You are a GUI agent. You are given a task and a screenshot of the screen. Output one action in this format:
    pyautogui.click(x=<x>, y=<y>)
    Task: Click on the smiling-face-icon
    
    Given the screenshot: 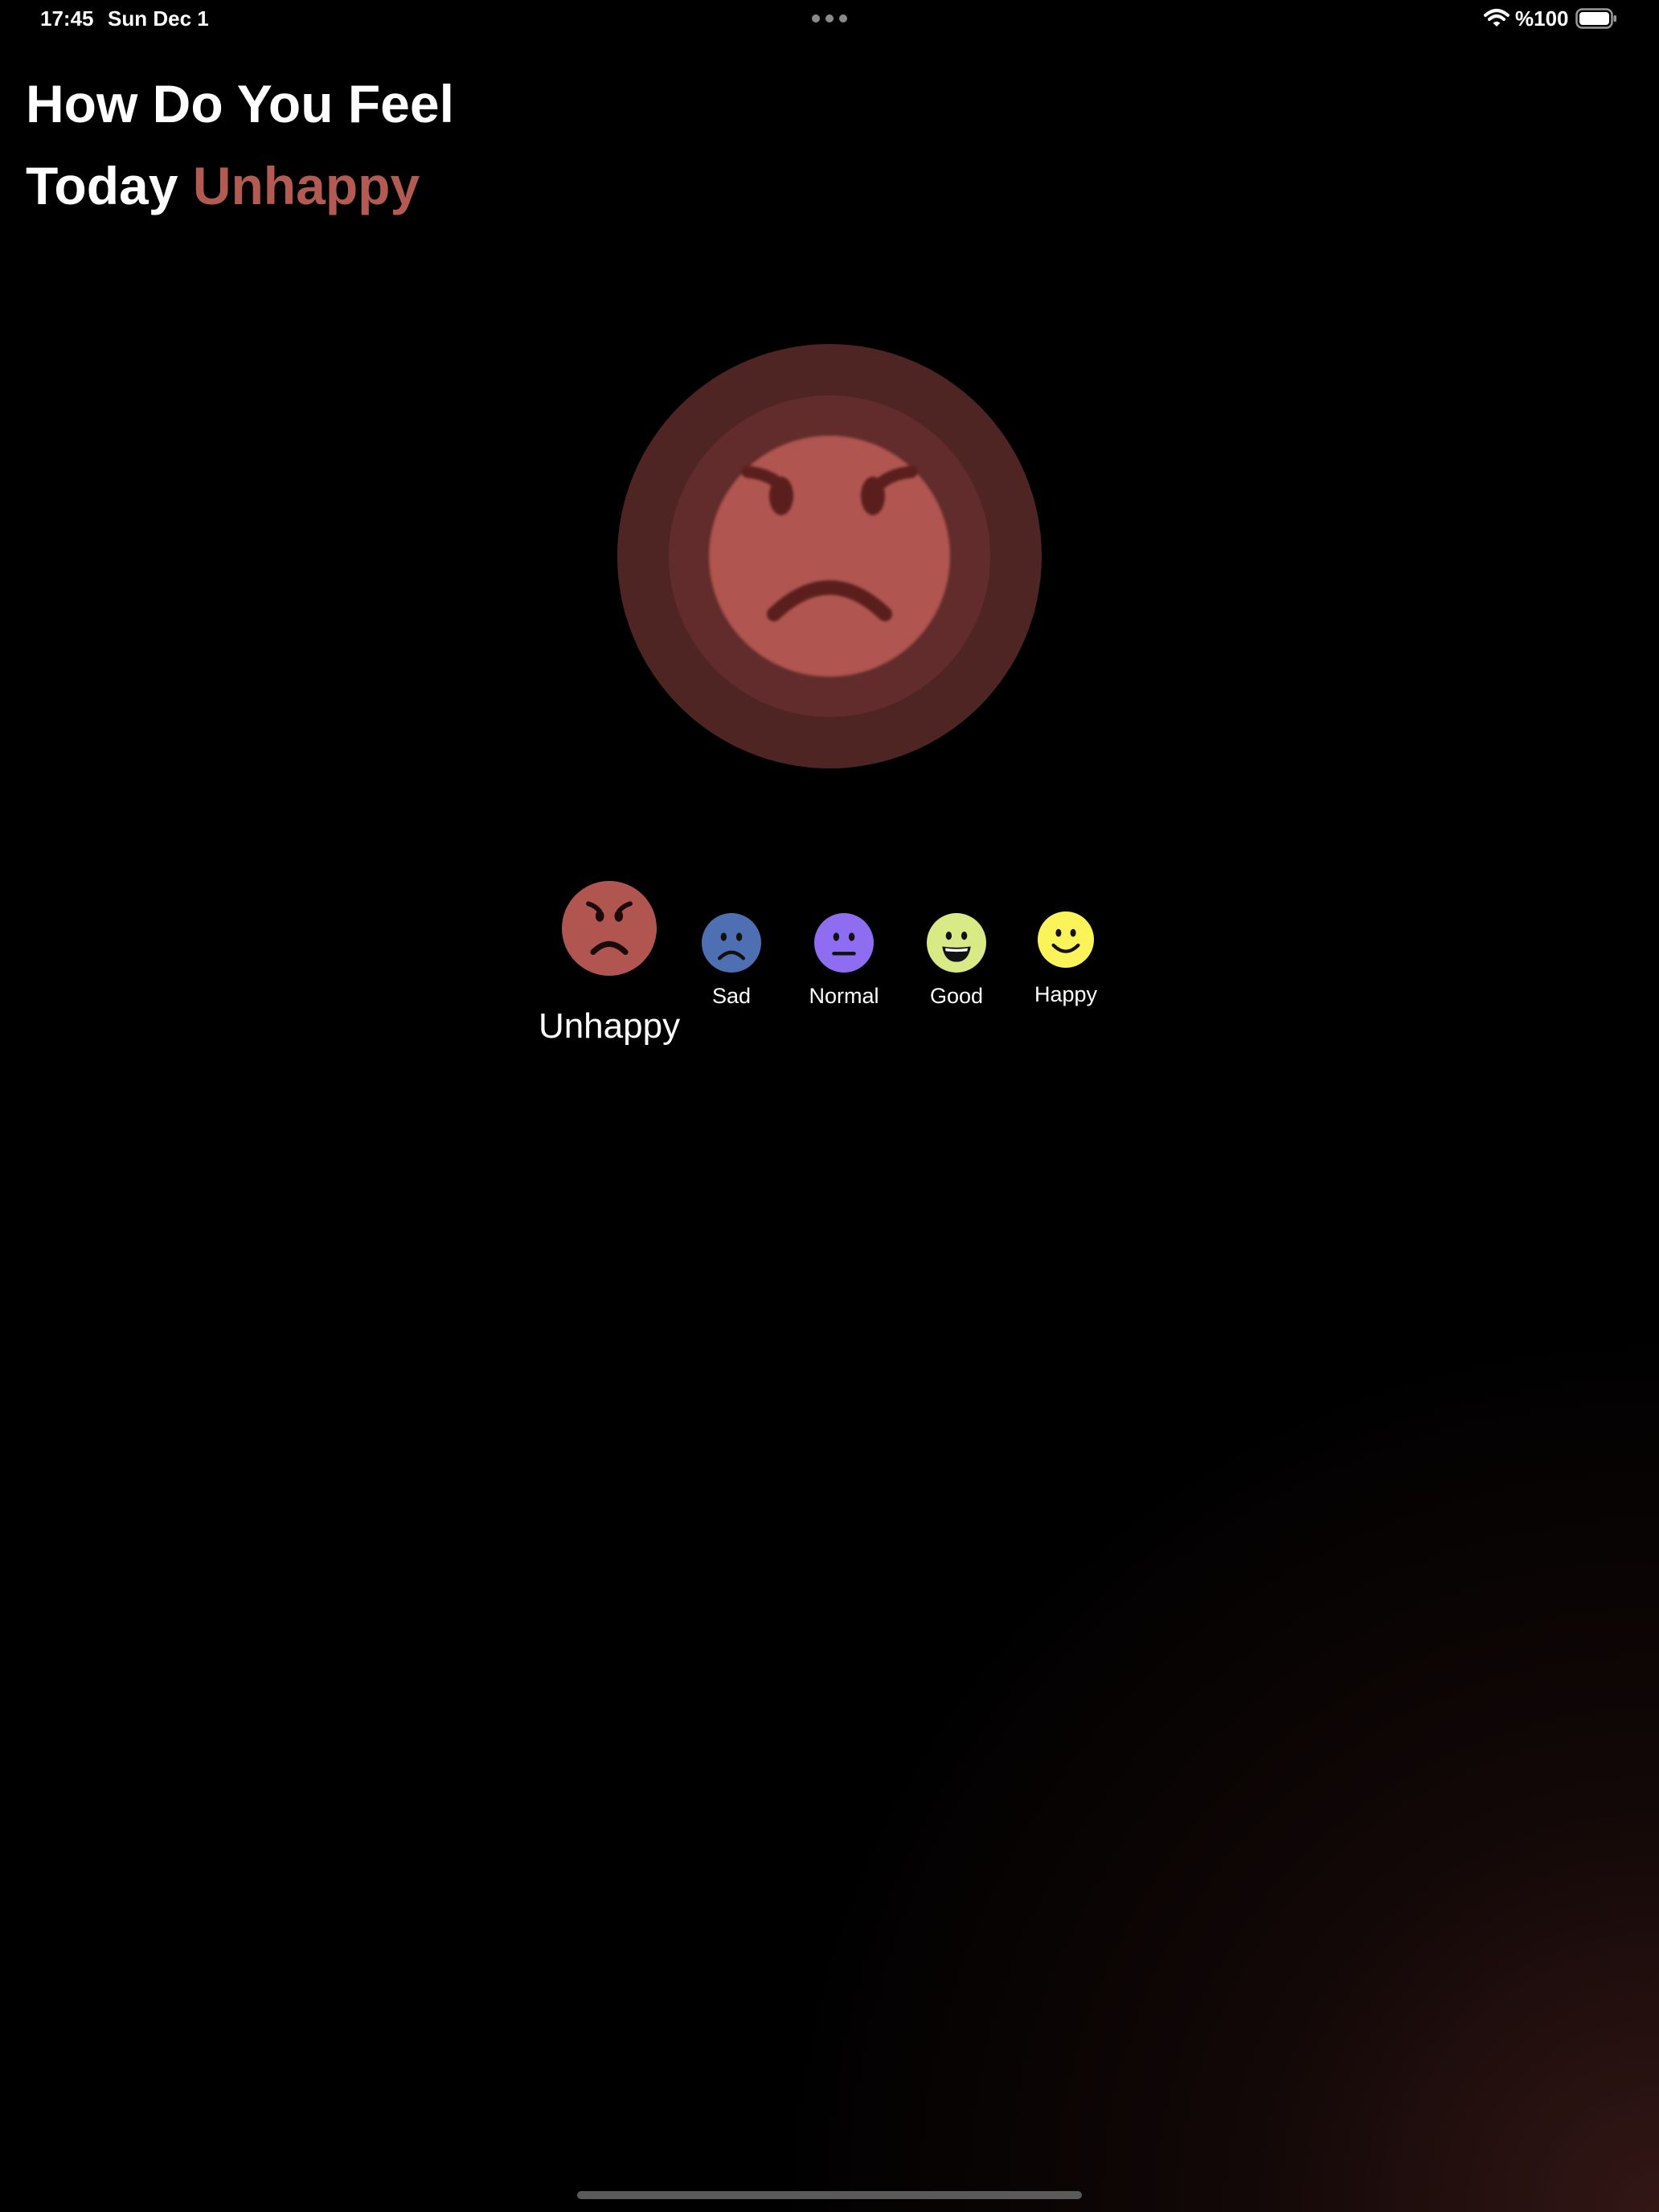 What is the action you would take?
    pyautogui.click(x=1066, y=939)
    